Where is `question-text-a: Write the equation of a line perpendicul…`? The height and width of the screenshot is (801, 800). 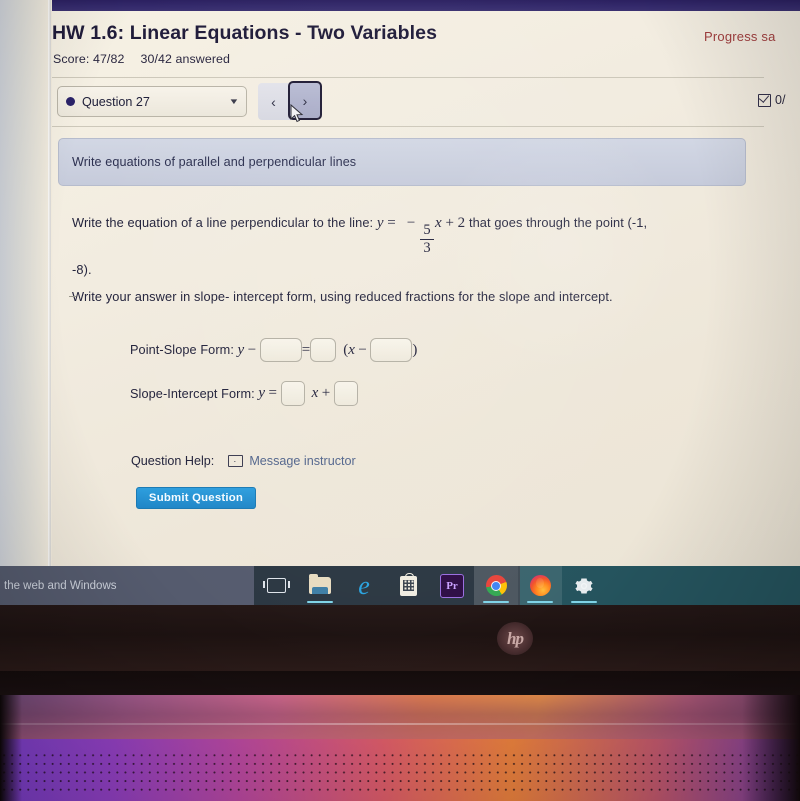 question-text-a: Write the equation of a line perpendicul… is located at coordinates (223, 222).